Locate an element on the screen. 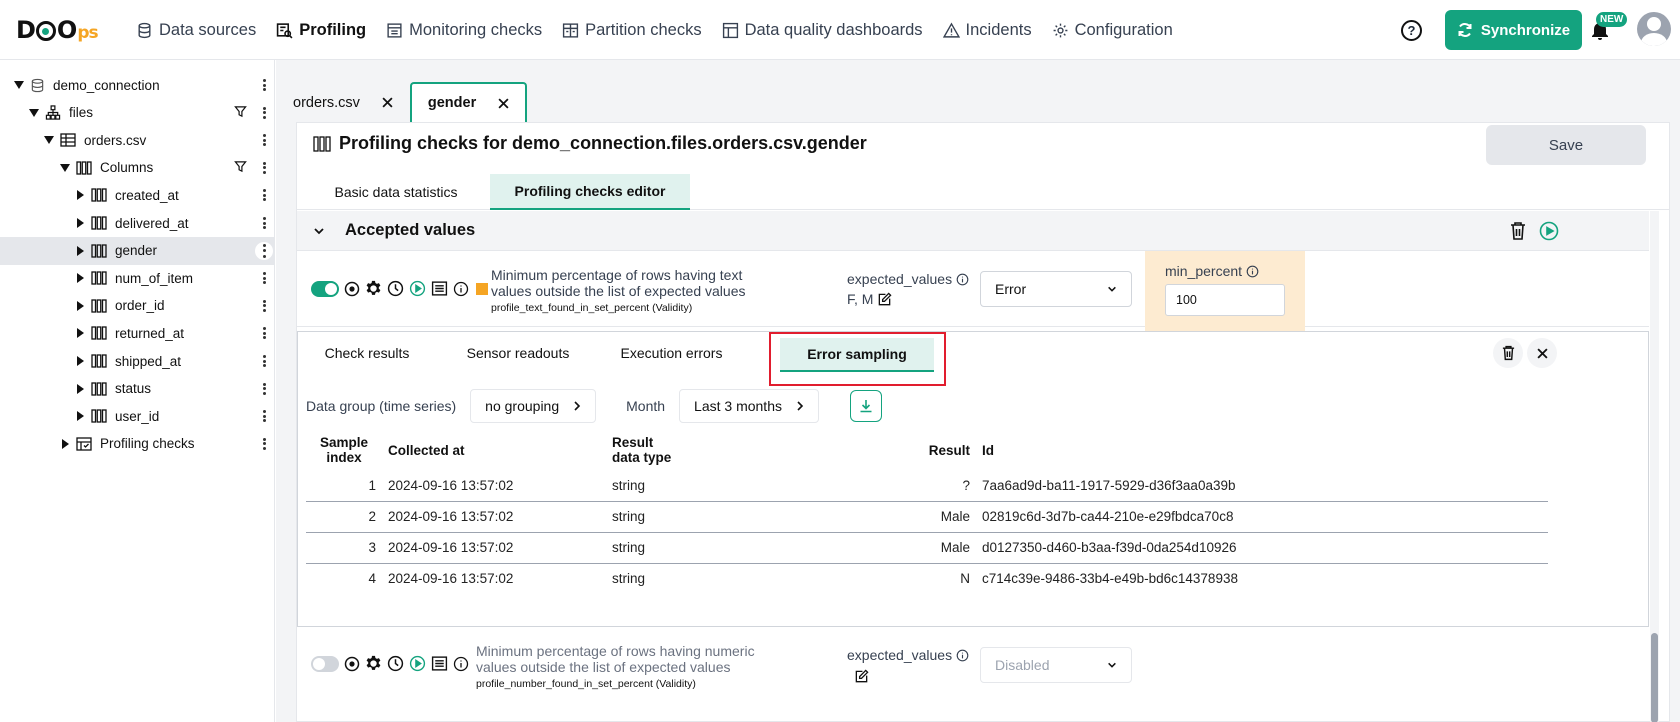 The height and width of the screenshot is (722, 1680). synchronize-button: Synchronize is located at coordinates (1513, 30).